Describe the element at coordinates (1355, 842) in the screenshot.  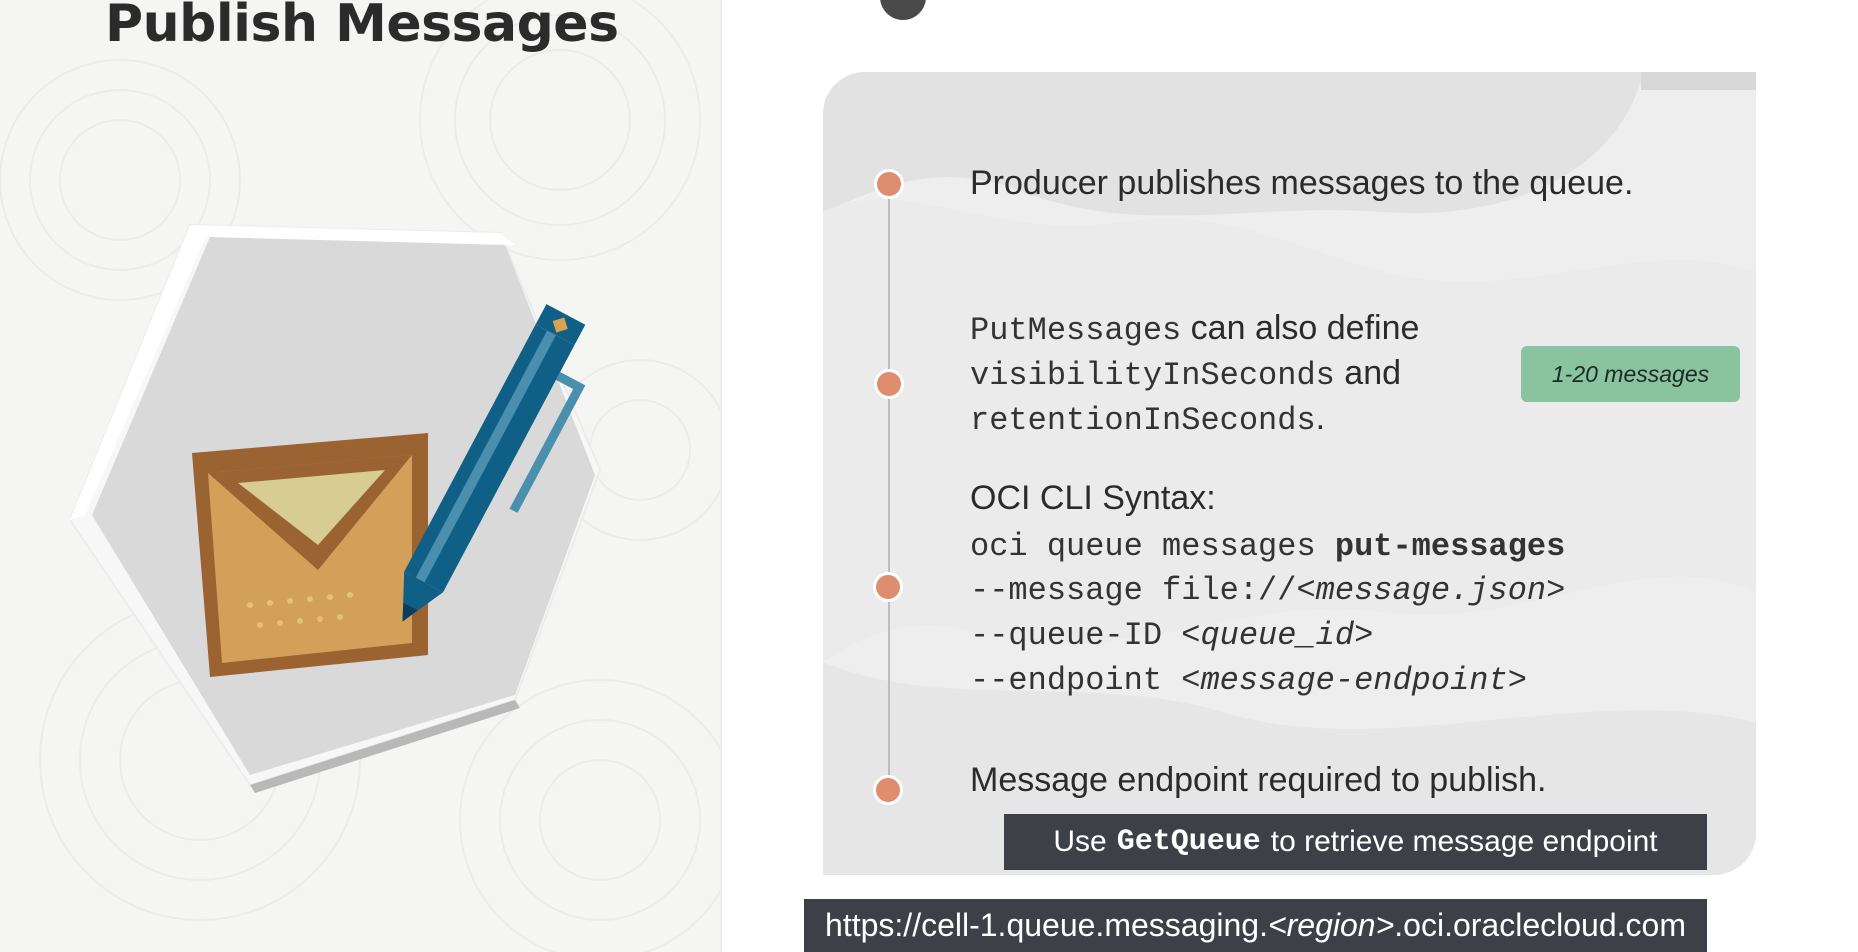
I see `getqueue-note: Use GetQueue to retrieve message endpoint` at that location.